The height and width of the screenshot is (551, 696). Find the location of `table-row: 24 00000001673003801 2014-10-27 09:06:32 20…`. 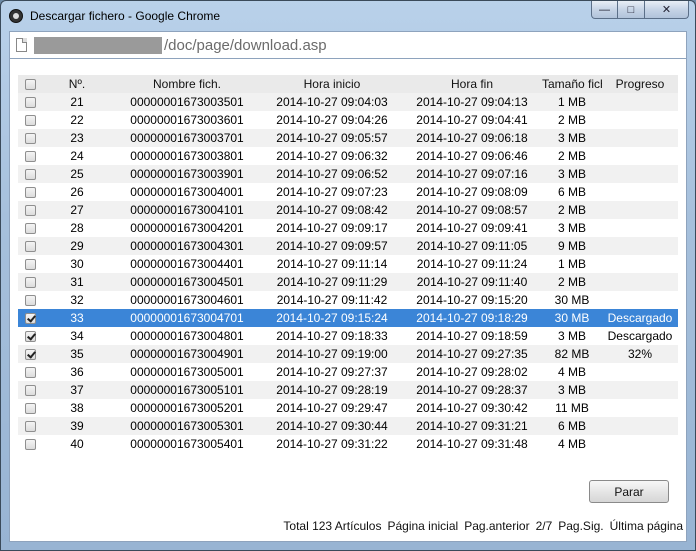

table-row: 24 00000001673003801 2014-10-27 09:06:32 20… is located at coordinates (348, 156).